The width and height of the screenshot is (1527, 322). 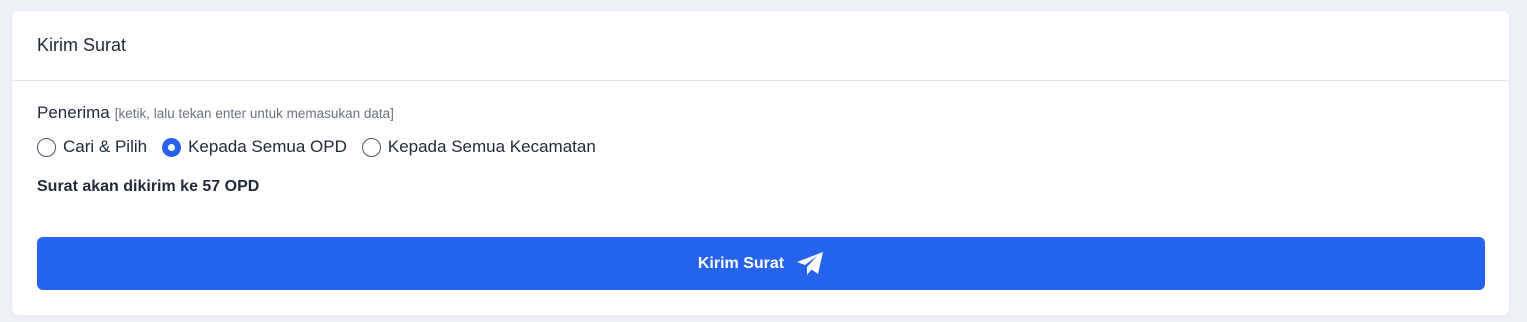 I want to click on radio-cari-pilih-circle, so click(x=46, y=147).